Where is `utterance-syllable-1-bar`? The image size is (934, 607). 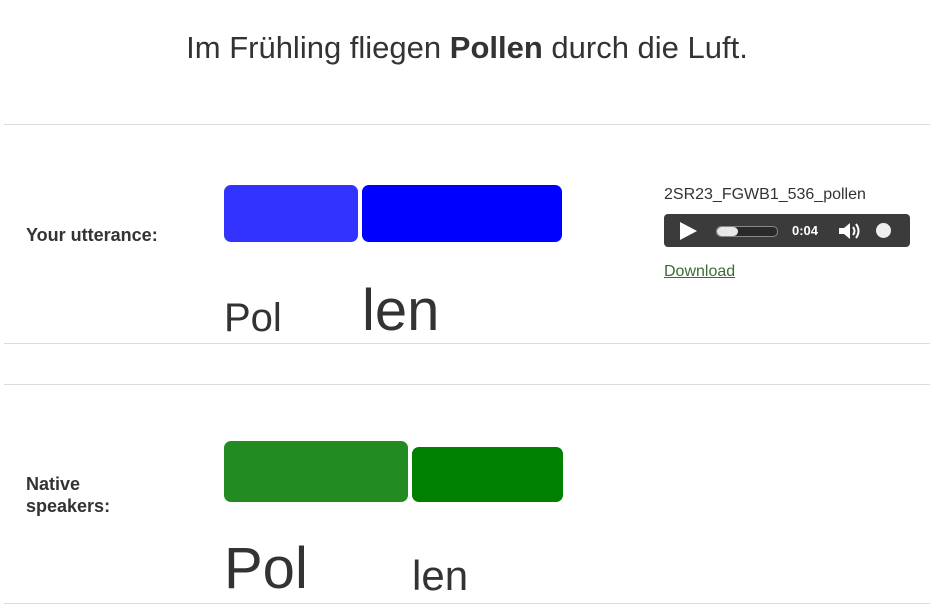 utterance-syllable-1-bar is located at coordinates (291, 213).